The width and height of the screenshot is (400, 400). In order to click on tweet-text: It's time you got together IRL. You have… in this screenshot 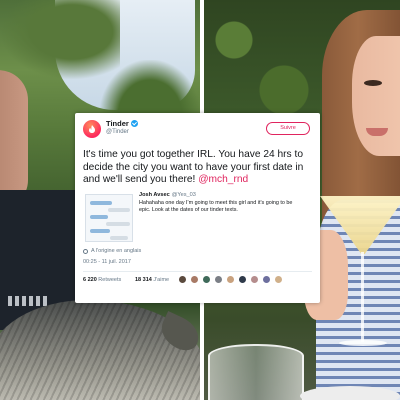, I will do `click(198, 168)`.